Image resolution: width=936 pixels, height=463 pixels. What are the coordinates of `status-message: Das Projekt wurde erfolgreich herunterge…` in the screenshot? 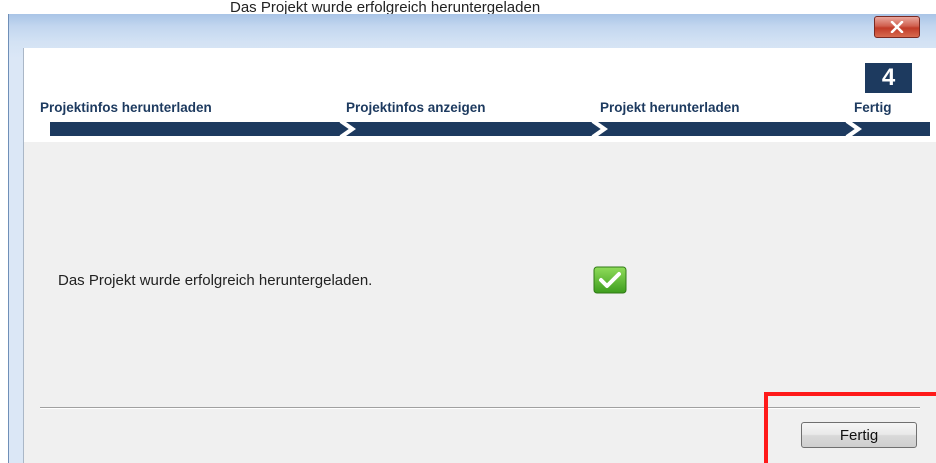 It's located at (215, 280).